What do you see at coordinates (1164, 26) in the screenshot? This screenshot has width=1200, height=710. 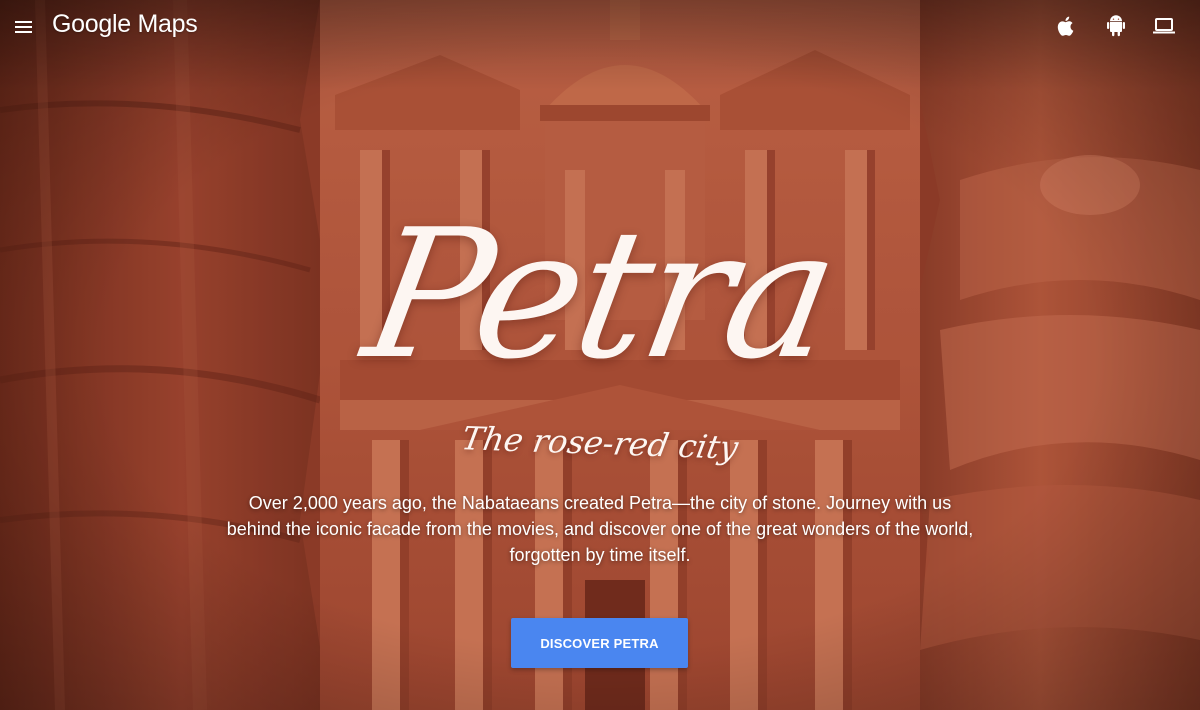 I see `laptop-icon` at bounding box center [1164, 26].